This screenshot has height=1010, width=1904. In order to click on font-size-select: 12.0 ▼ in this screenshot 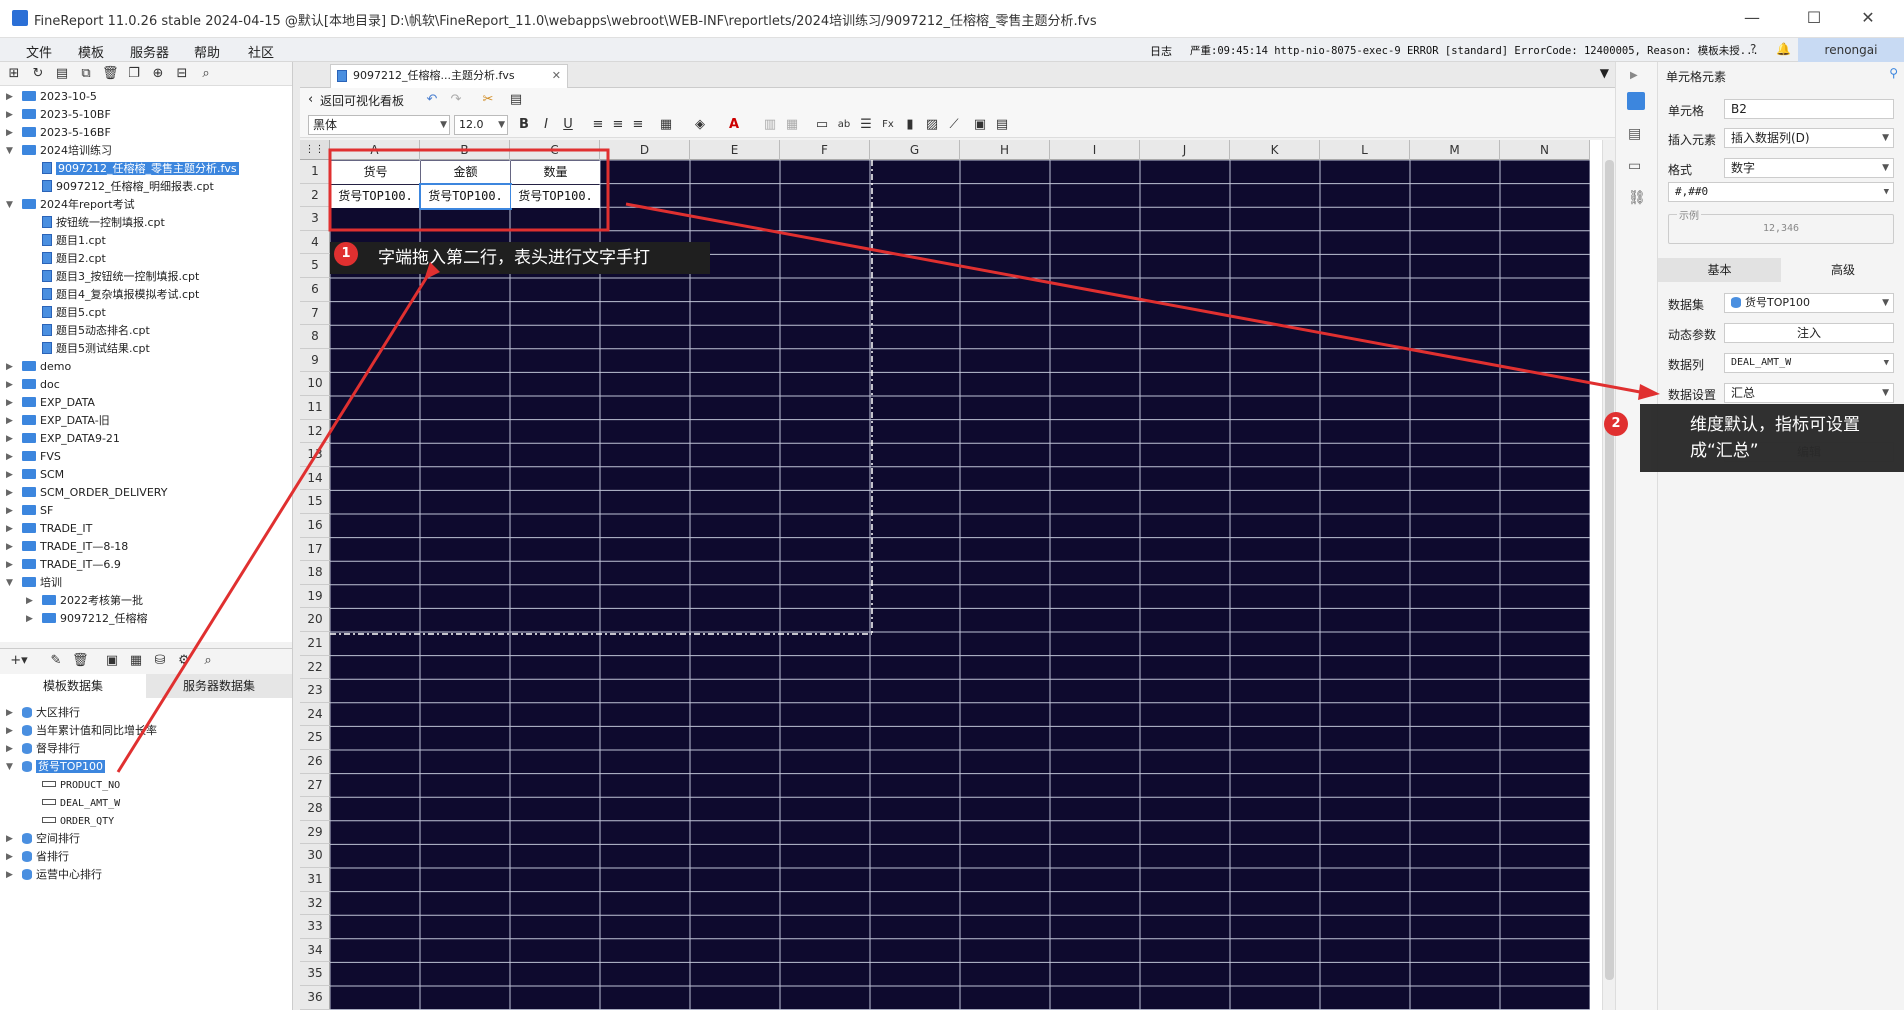, I will do `click(481, 125)`.